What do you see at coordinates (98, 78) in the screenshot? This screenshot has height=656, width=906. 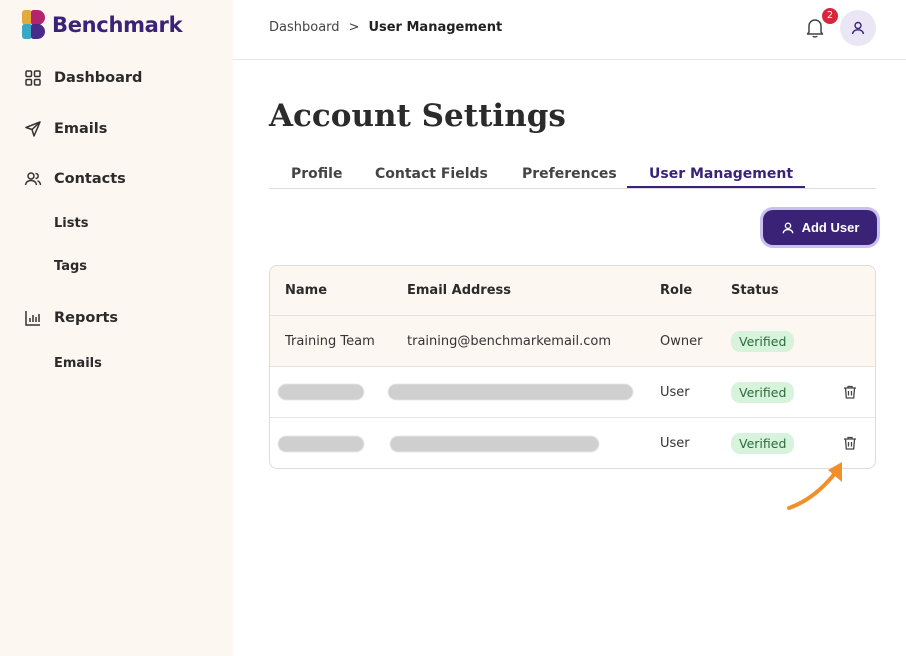 I see `sidebar-item-label: Dashboard` at bounding box center [98, 78].